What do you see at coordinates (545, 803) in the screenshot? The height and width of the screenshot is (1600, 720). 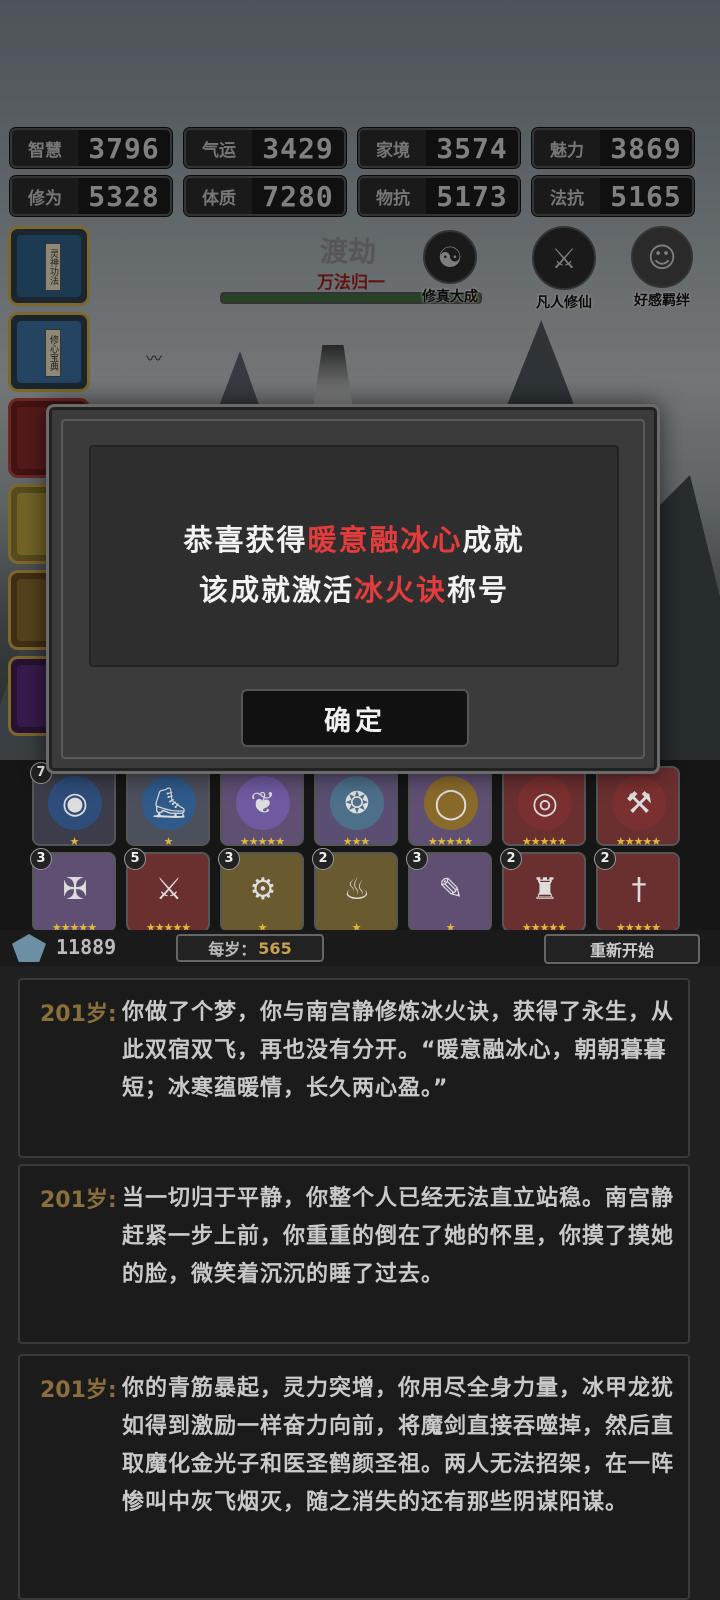 I see `mirror-icon: ◎` at bounding box center [545, 803].